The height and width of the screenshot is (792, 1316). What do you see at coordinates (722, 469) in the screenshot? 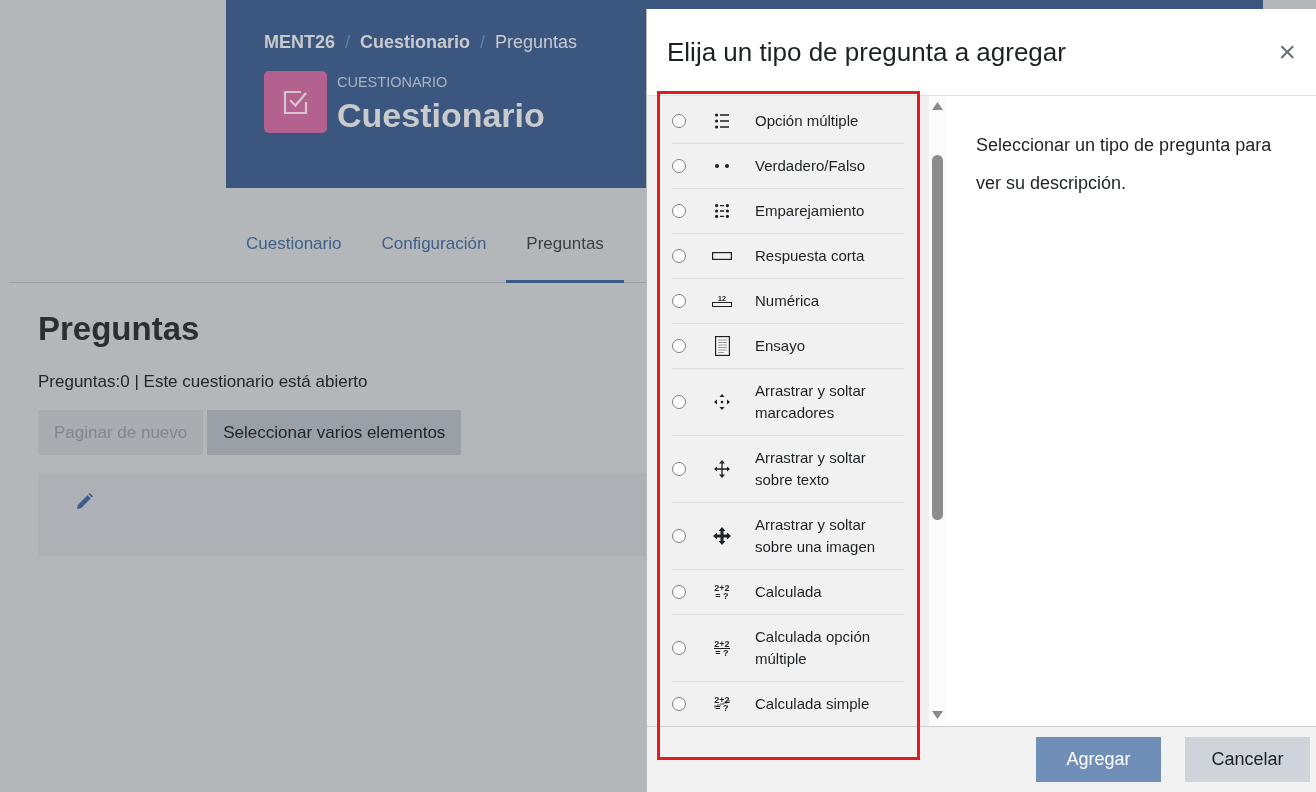
I see `move-arrows-icon` at bounding box center [722, 469].